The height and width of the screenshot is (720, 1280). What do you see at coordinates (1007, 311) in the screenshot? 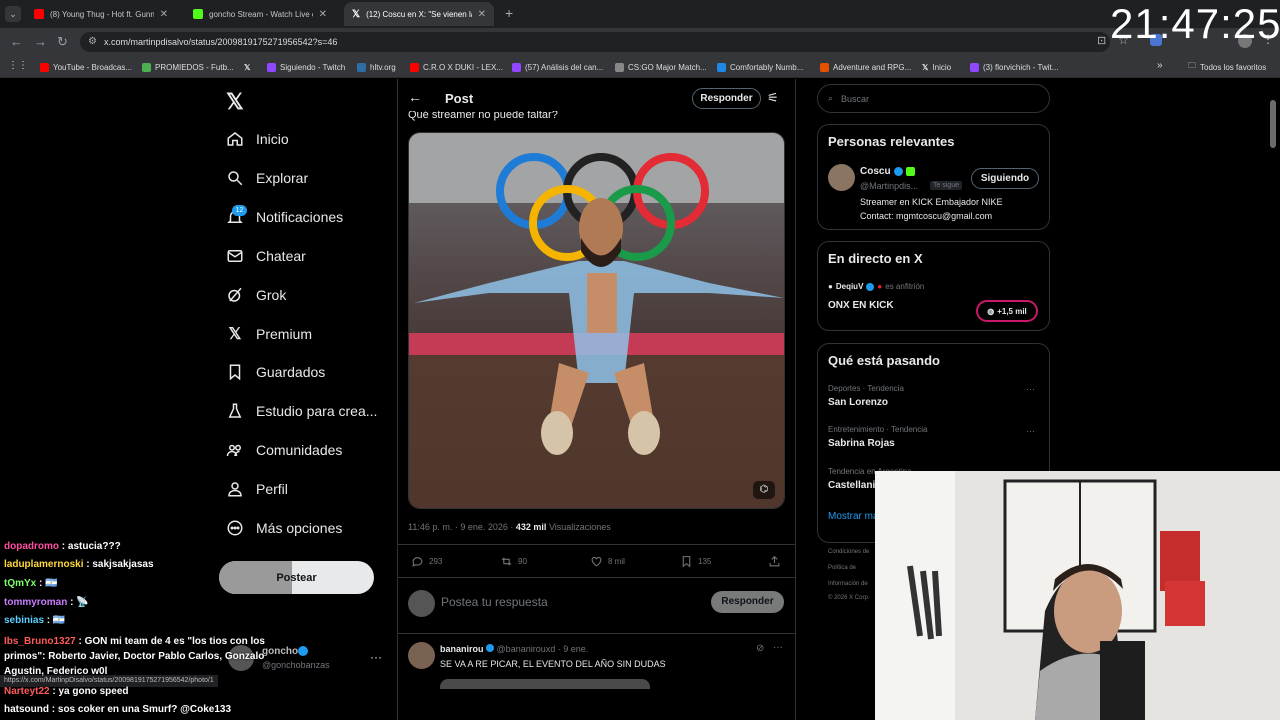
I see `live-listeners: ◍ +1,5 mil` at bounding box center [1007, 311].